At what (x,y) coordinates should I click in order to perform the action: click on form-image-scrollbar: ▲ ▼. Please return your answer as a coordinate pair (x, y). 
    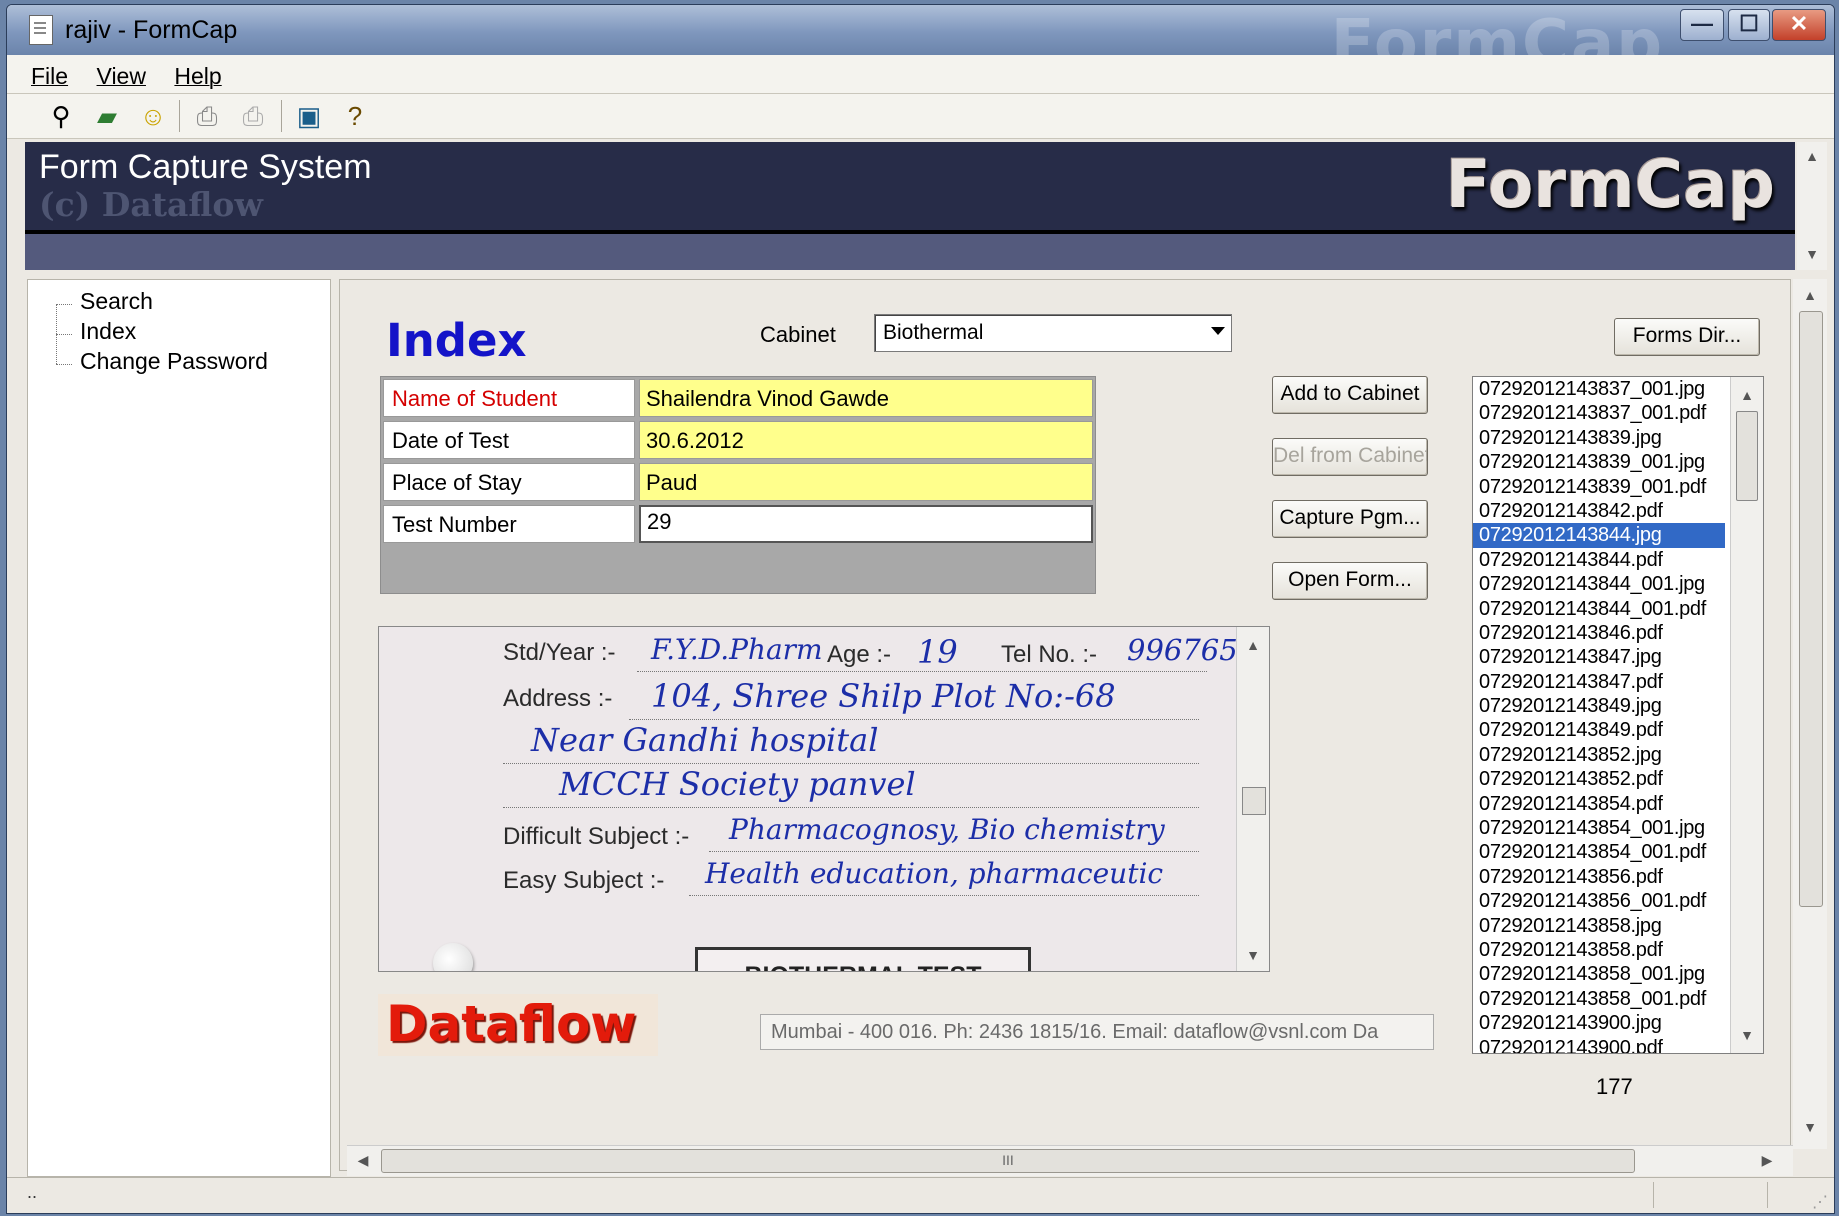
    Looking at the image, I should click on (1252, 799).